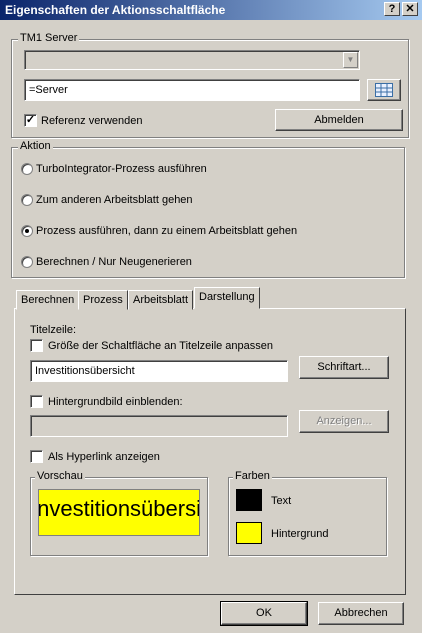 This screenshot has height=633, width=422. Describe the element at coordinates (36, 456) in the screenshot. I see `hyperlink-checkbox` at that location.